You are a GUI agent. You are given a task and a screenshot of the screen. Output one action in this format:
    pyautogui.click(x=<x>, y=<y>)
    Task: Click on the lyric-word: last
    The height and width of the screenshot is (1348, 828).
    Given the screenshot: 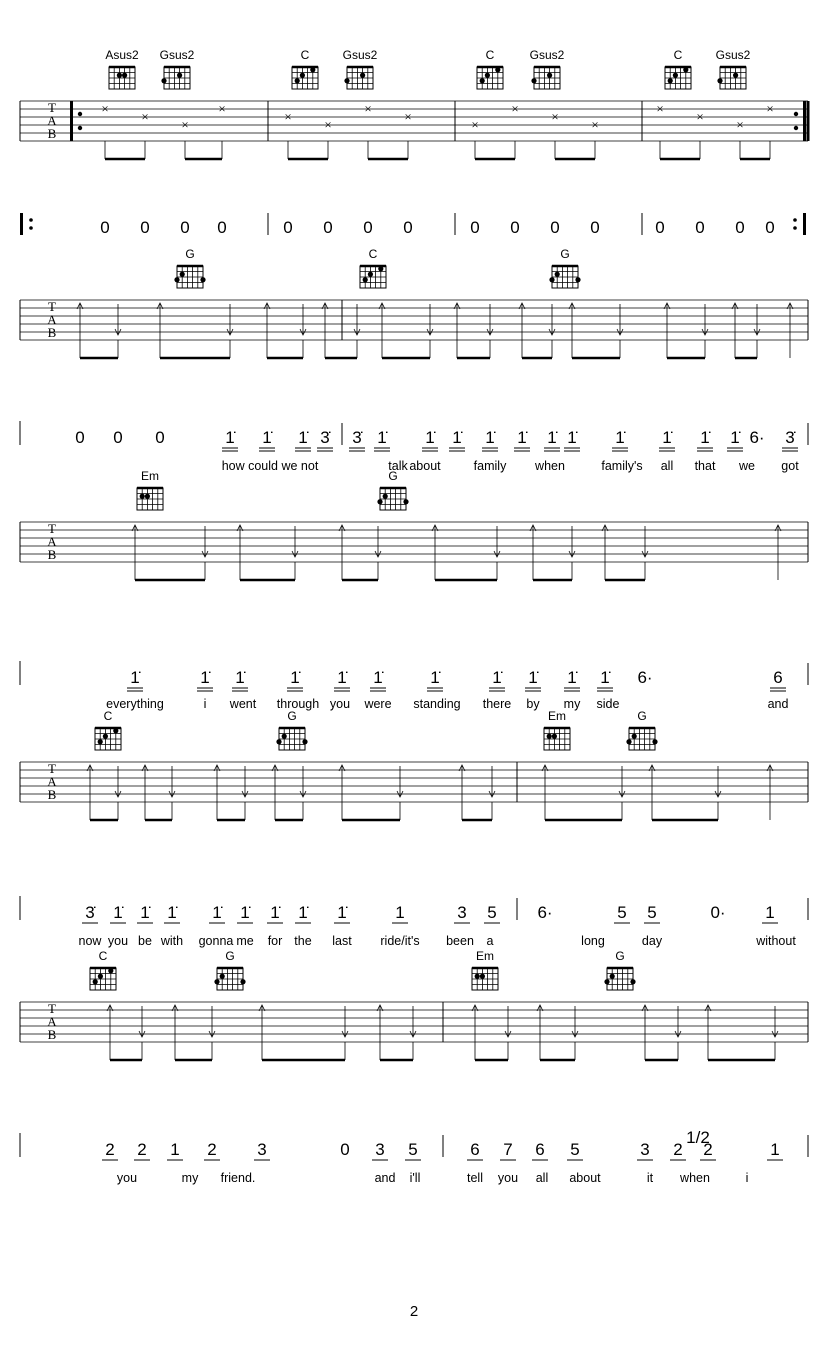 What is the action you would take?
    pyautogui.click(x=342, y=941)
    